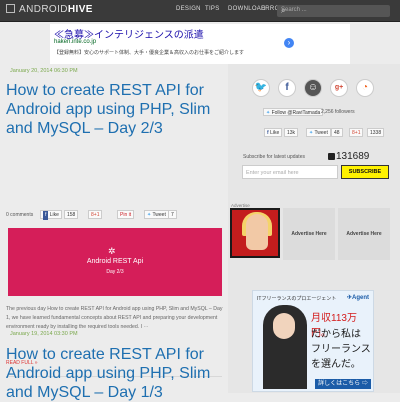 The width and height of the screenshot is (400, 402). Describe the element at coordinates (343, 384) in the screenshot. I see `side-ad-cta-button: 詳しくはこちら ⇨` at that location.